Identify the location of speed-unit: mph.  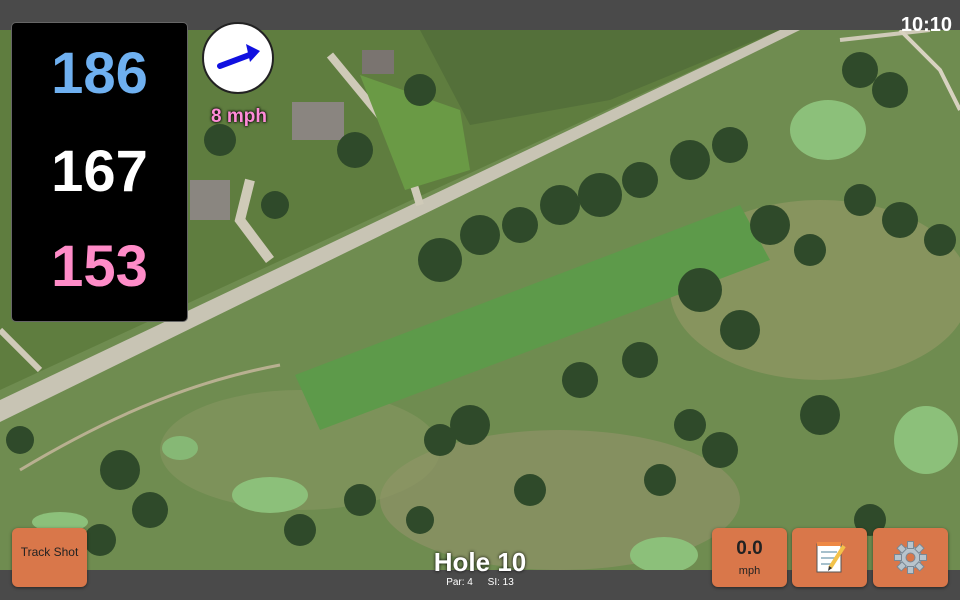
(749, 571).